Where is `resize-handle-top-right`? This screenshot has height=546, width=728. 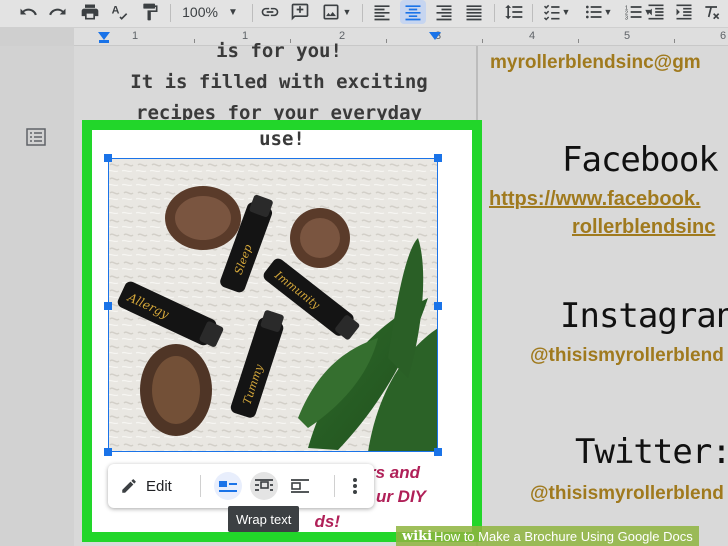
resize-handle-top-right is located at coordinates (438, 158).